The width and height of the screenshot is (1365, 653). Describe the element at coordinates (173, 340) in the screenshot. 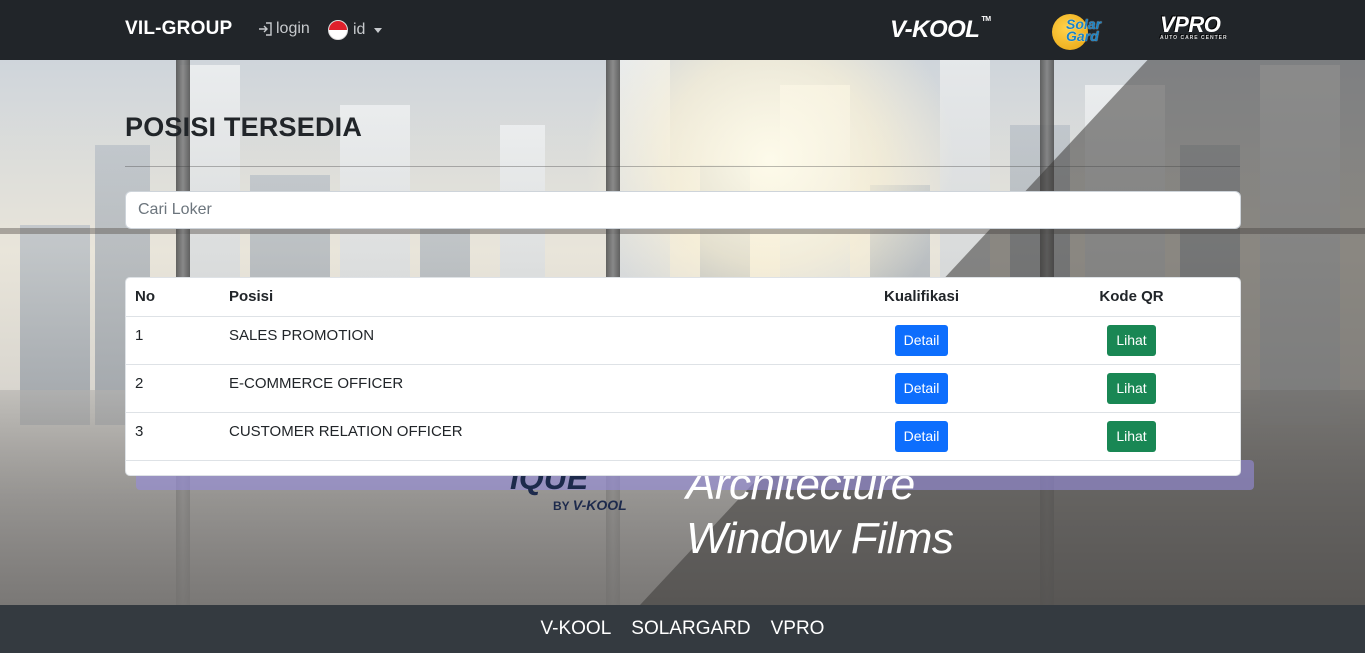

I see `row-number: 1` at that location.